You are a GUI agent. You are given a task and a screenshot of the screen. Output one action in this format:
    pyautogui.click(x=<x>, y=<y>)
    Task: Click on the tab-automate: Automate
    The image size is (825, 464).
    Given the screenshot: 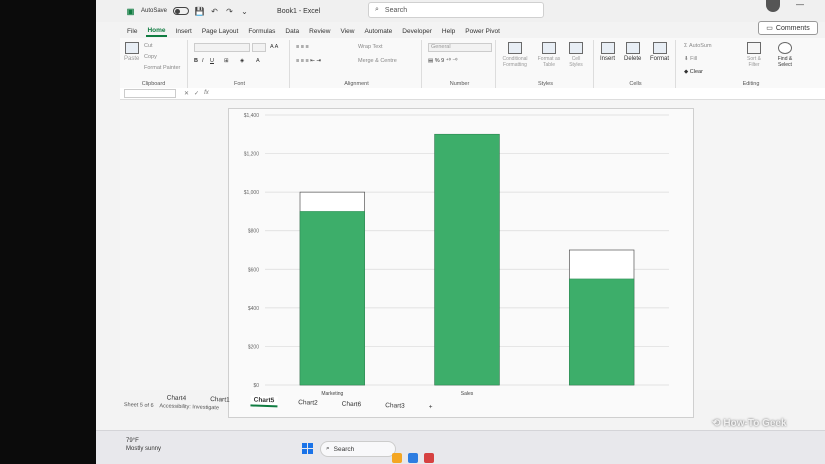 What is the action you would take?
    pyautogui.click(x=378, y=31)
    